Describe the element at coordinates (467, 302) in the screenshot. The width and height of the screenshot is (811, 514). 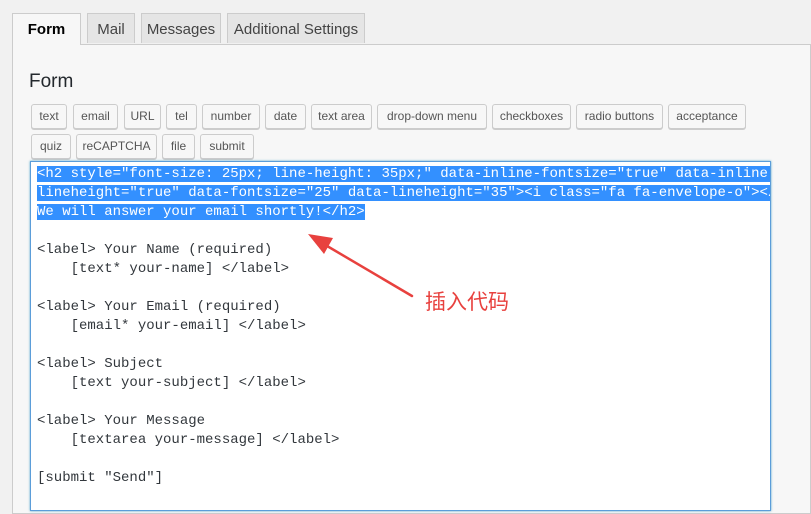
I see `annotation-label: 插入代码` at that location.